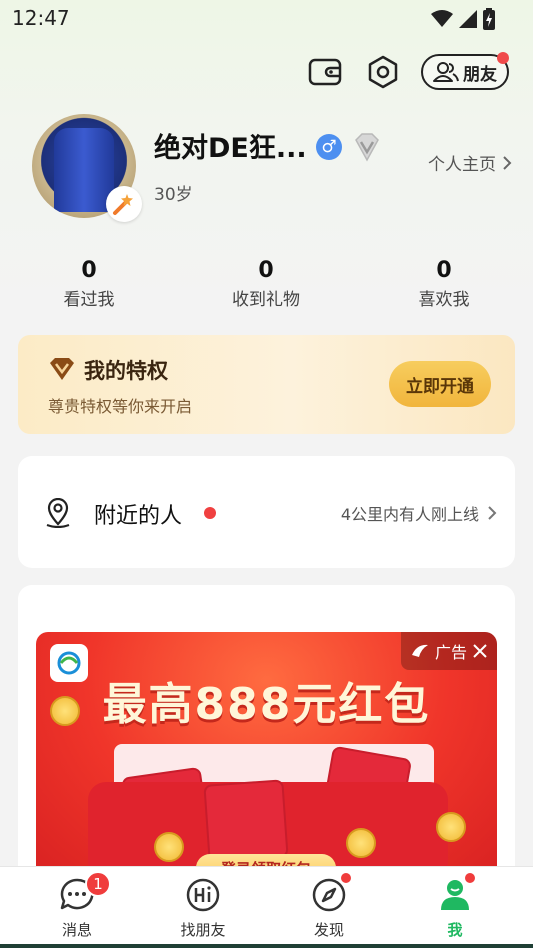 The width and height of the screenshot is (533, 948). What do you see at coordinates (489, 19) in the screenshot?
I see `battery-icon` at bounding box center [489, 19].